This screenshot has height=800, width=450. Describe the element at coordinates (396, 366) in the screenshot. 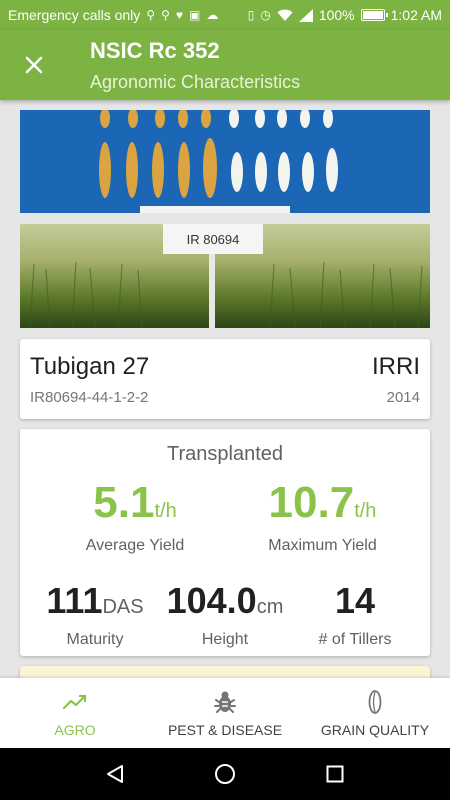

I see `variety-institution: IRRI` at that location.